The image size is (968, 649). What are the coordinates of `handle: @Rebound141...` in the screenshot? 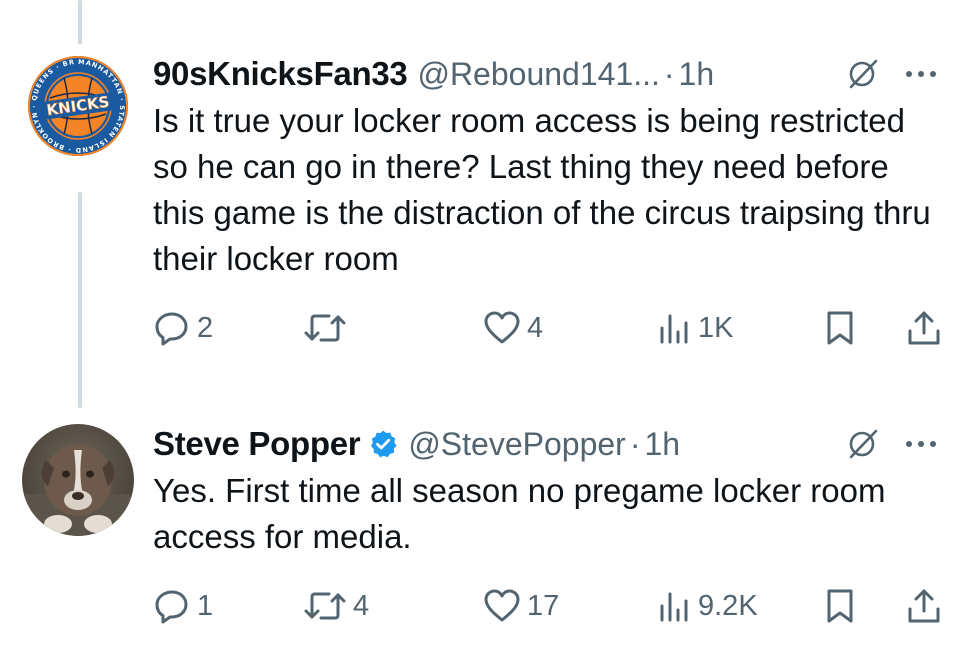 It's located at (538, 74).